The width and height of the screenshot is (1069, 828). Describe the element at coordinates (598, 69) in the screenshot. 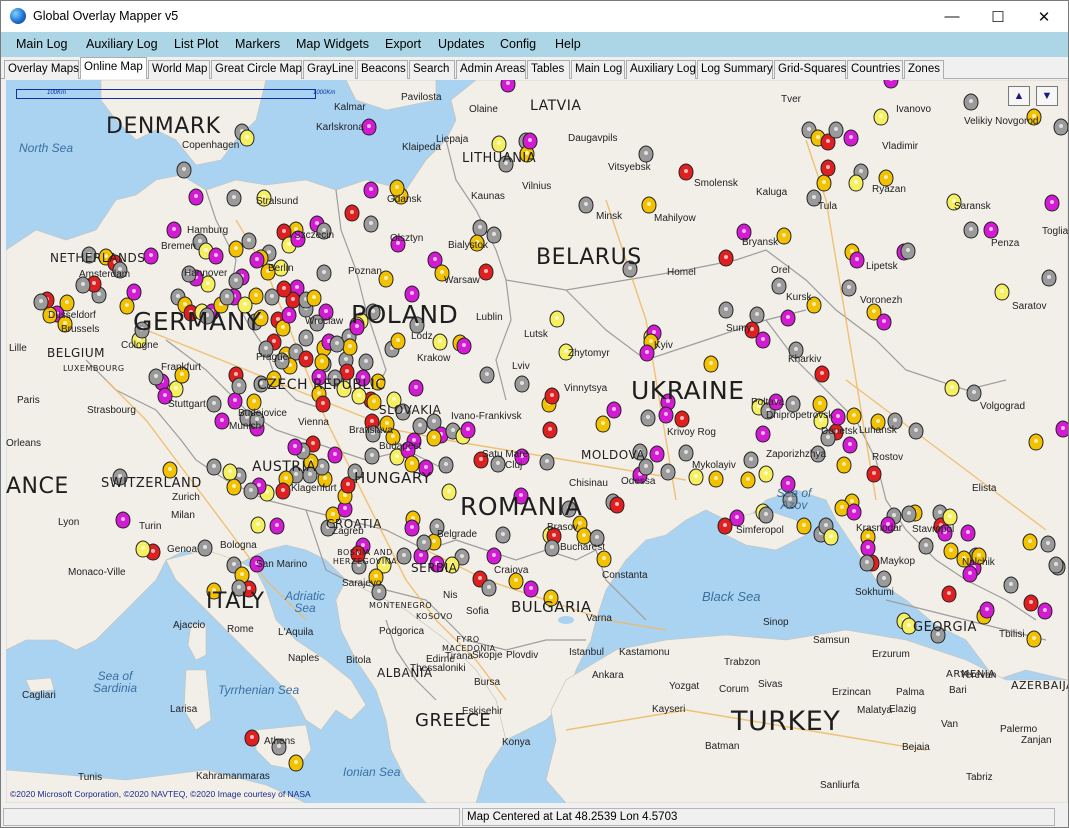

I see `tab-main-log: Main Log` at that location.